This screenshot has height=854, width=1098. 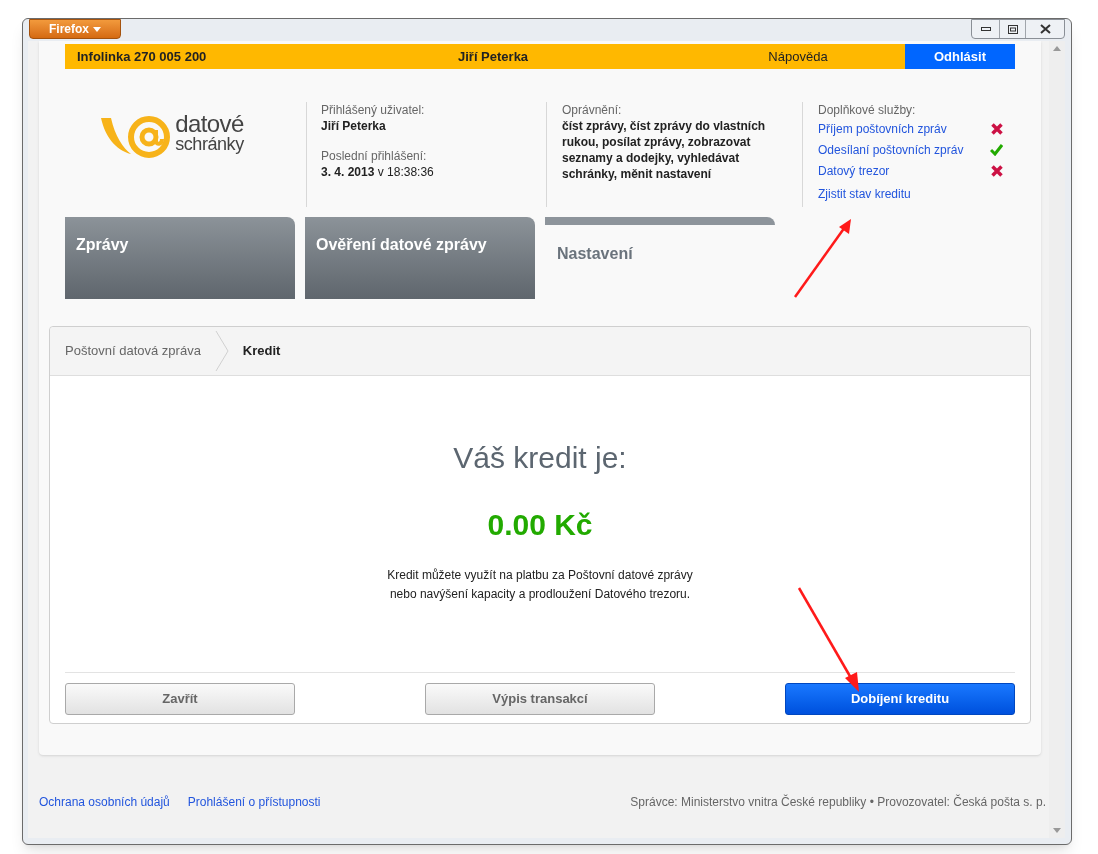 I want to click on credit-description: nebo navýšení kapacity a prodloužení Datového trezoru., so click(x=540, y=594).